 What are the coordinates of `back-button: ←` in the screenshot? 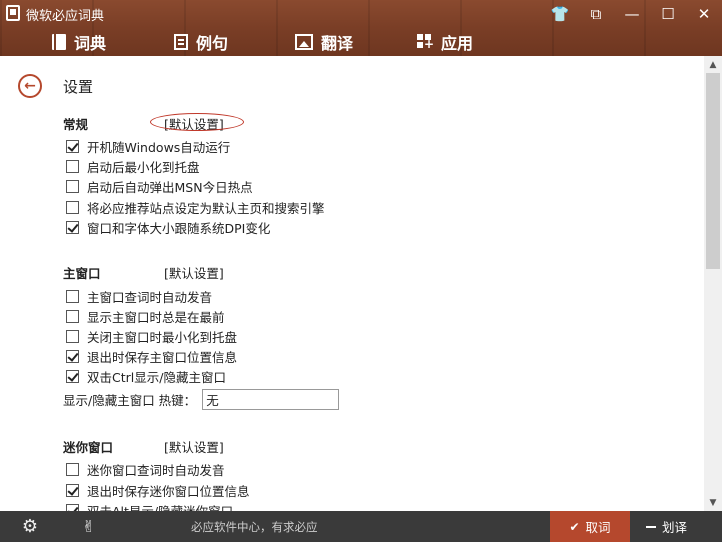 It's located at (30, 86).